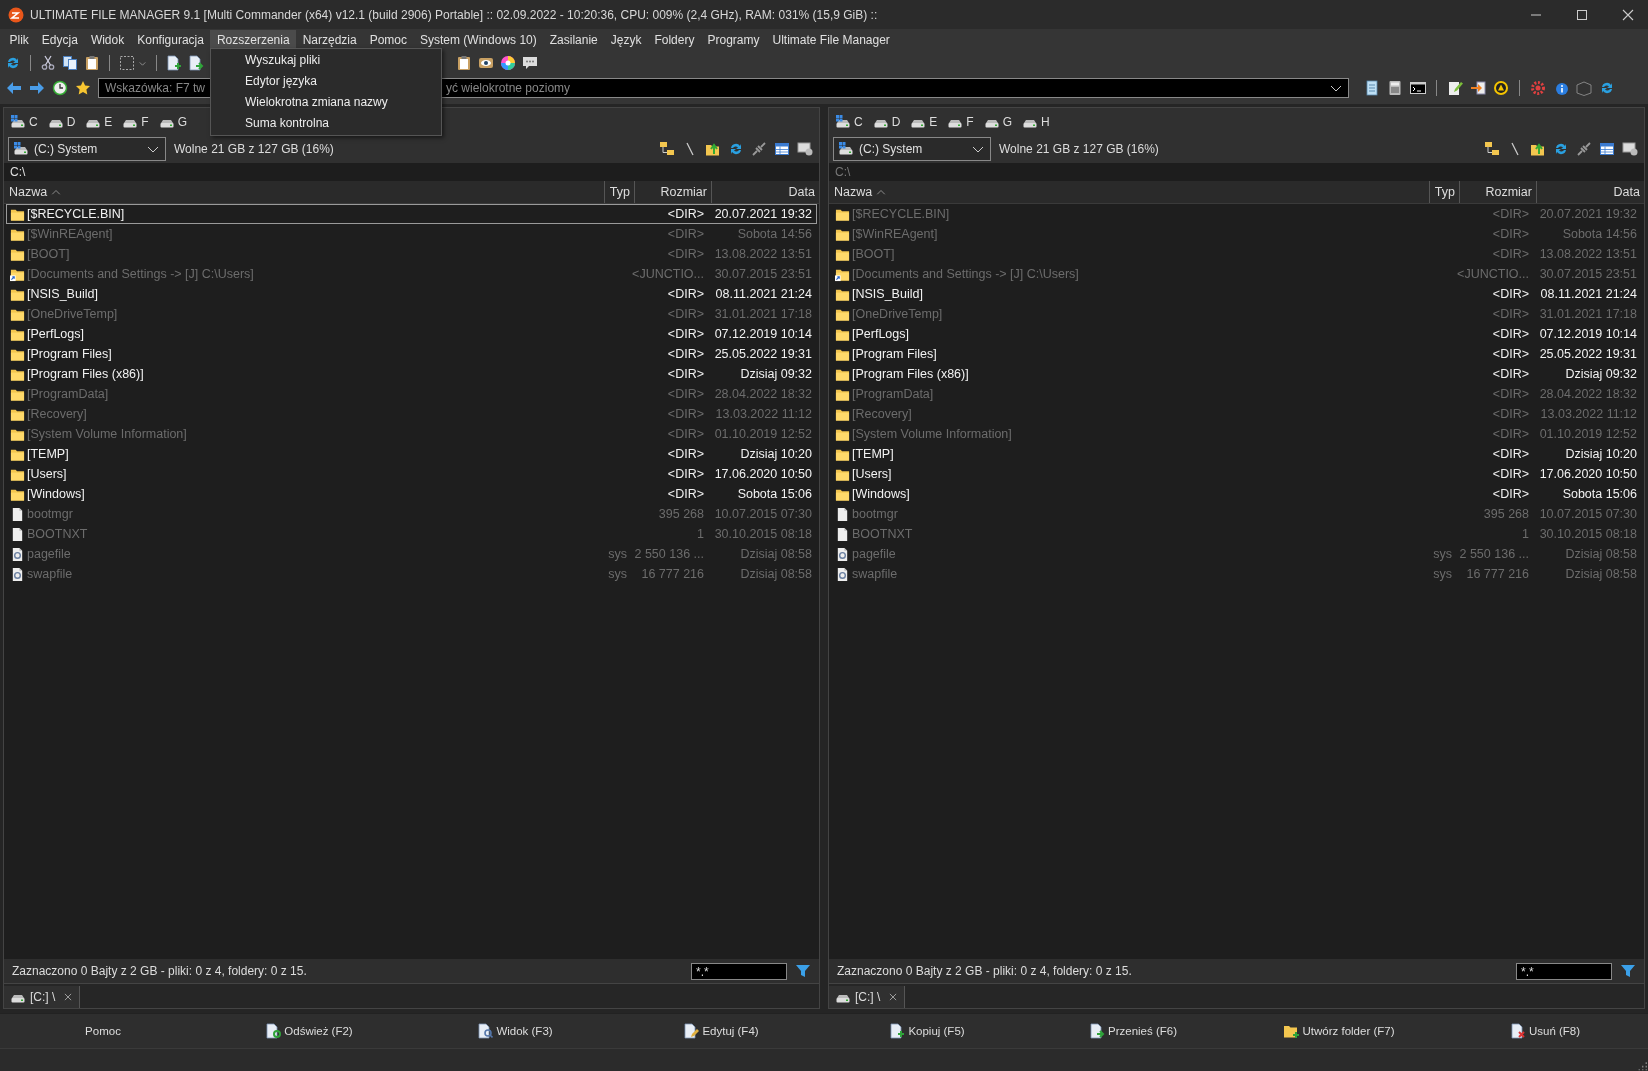 The image size is (1648, 1071). Describe the element at coordinates (486, 63) in the screenshot. I see `eye-icon` at that location.